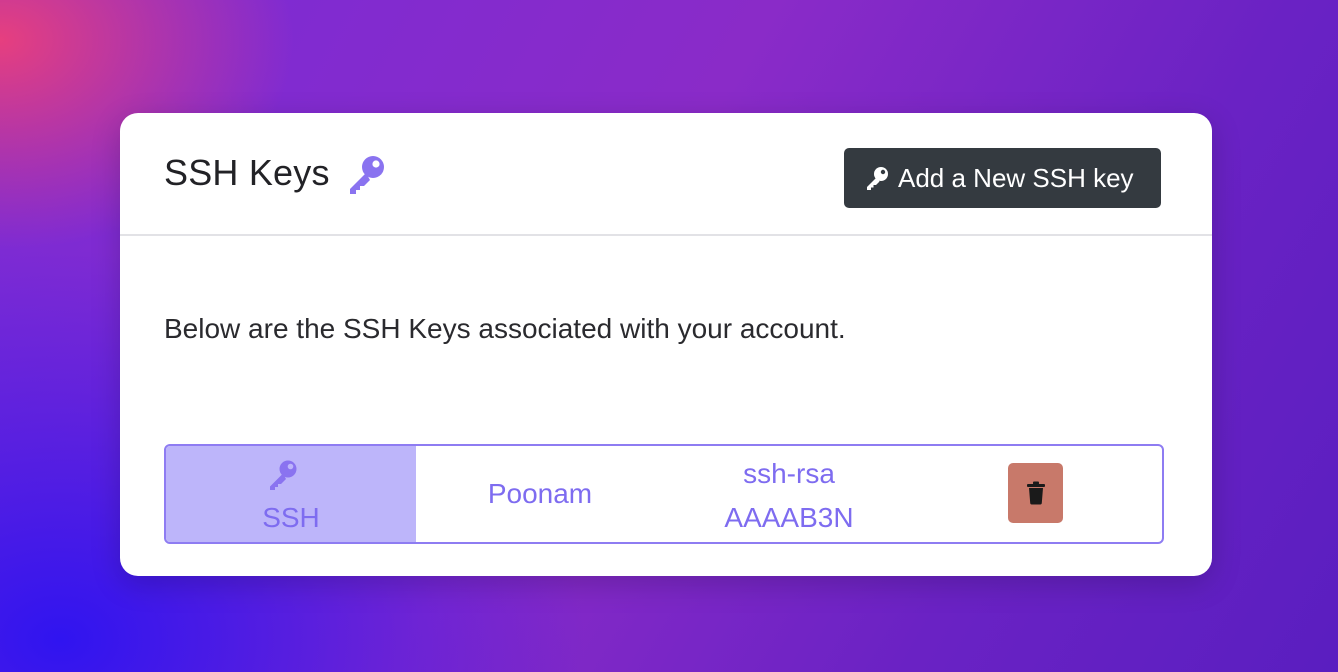 This screenshot has height=672, width=1338. I want to click on key-value: ssh-rsa AAAAB3N, so click(789, 495).